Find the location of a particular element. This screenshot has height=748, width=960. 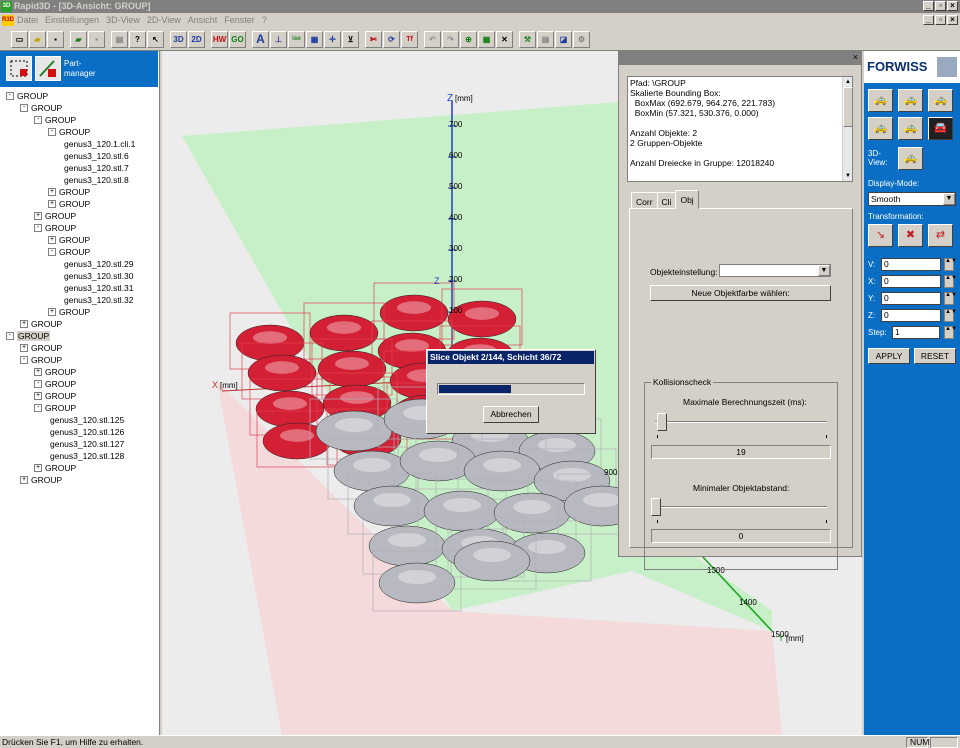

tab-corr: Corr is located at coordinates (644, 200).